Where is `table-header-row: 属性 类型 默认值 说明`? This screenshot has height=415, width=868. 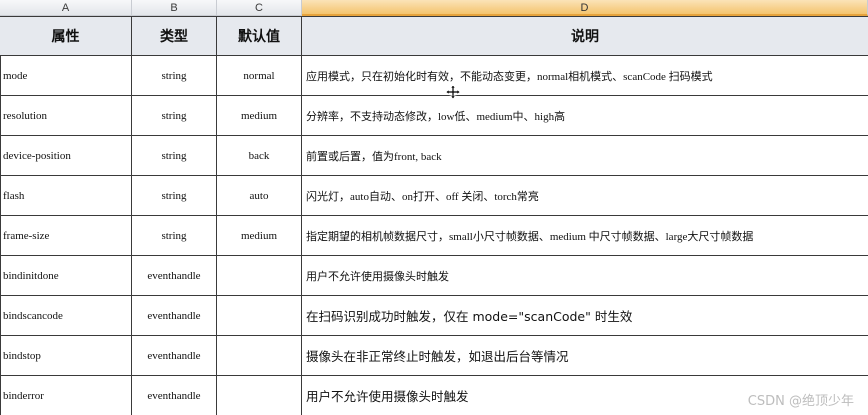 table-header-row: 属性 类型 默认值 说明 is located at coordinates (434, 36).